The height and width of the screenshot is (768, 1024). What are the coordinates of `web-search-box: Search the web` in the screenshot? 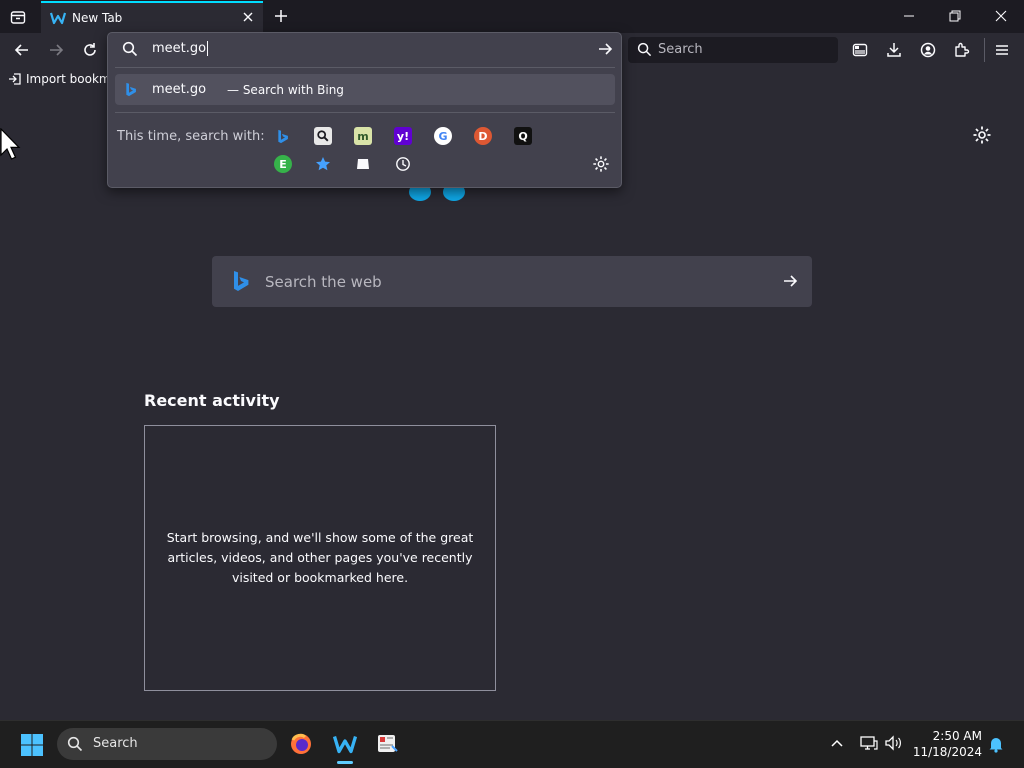 It's located at (512, 281).